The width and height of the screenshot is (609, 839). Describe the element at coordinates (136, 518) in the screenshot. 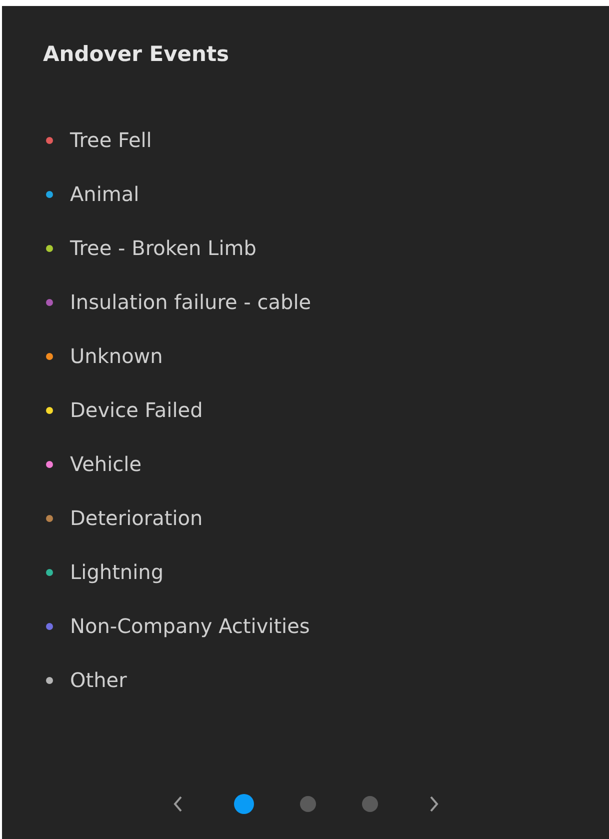

I see `legend-label: Deterioration` at that location.